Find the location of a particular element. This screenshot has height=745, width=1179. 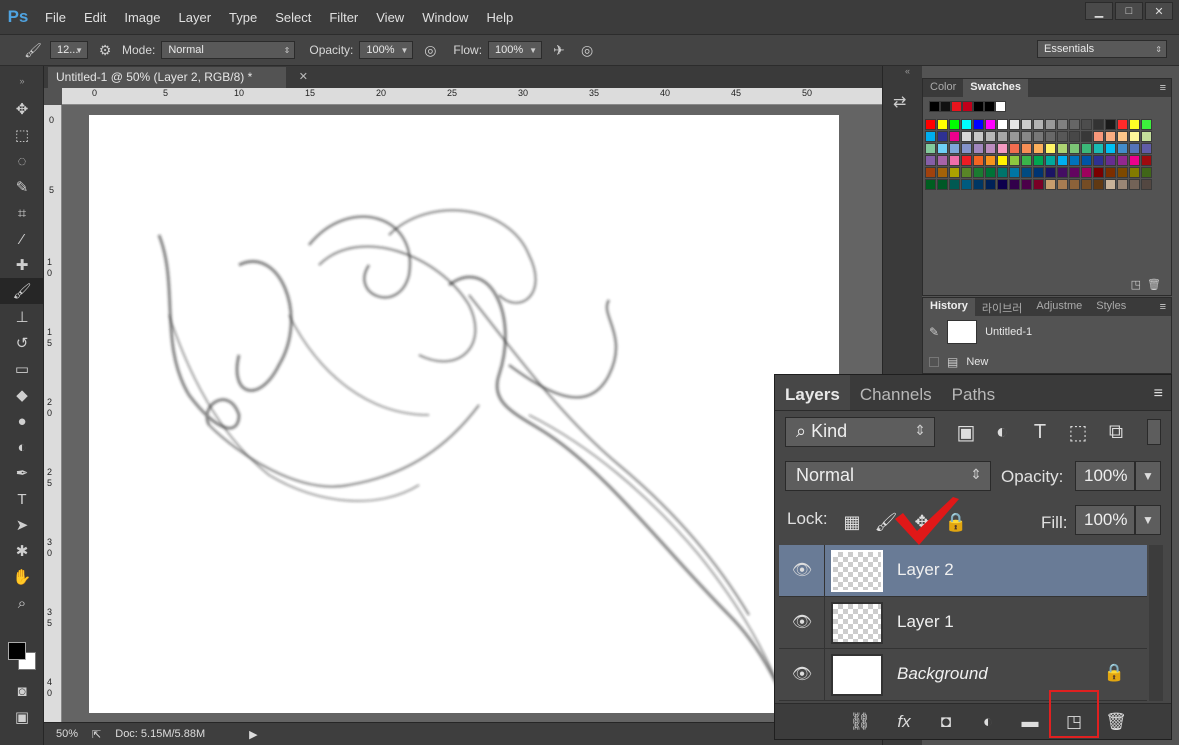

menu-view: View is located at coordinates (390, 17).